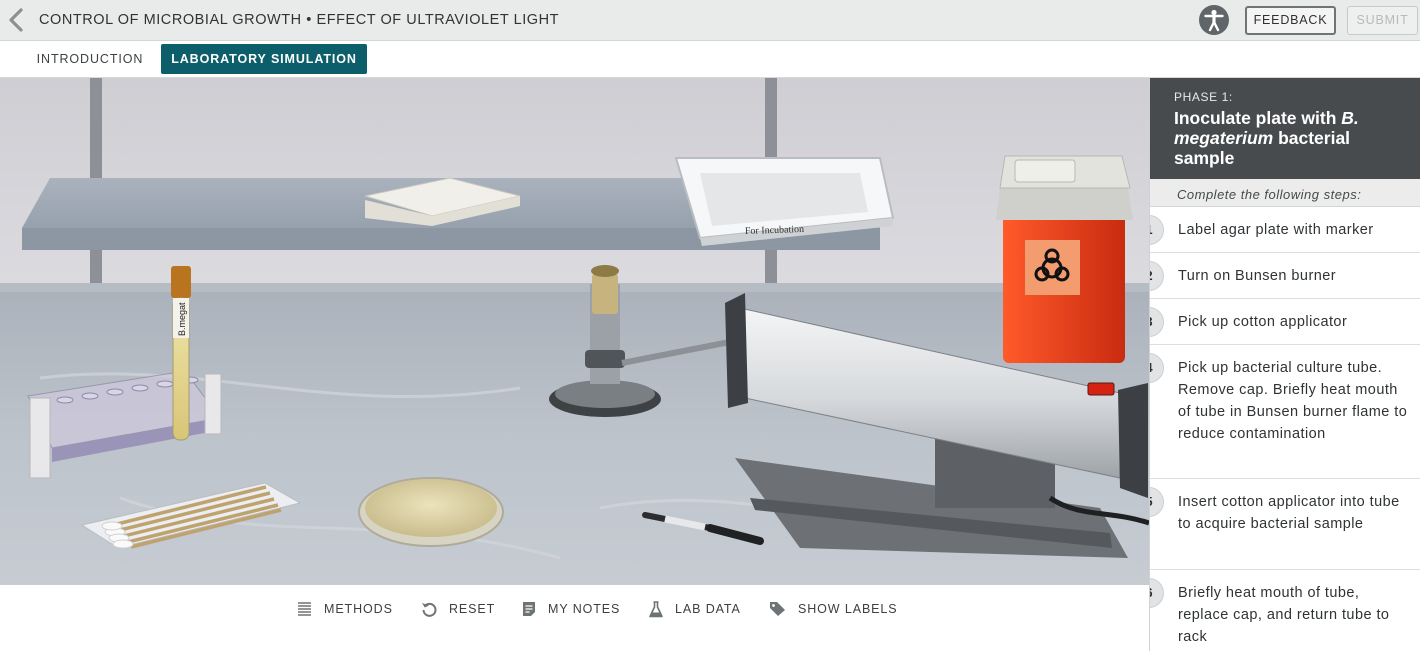 The width and height of the screenshot is (1420, 651). I want to click on back-button, so click(17, 20).